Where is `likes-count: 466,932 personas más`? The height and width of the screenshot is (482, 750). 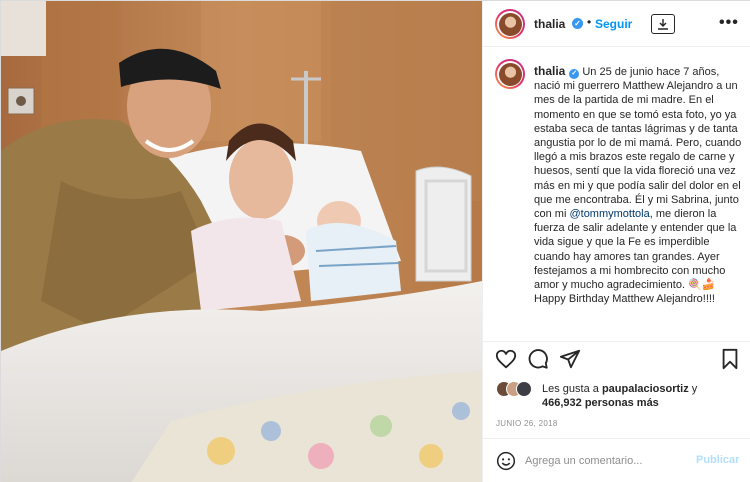
likes-count: 466,932 personas más is located at coordinates (600, 403).